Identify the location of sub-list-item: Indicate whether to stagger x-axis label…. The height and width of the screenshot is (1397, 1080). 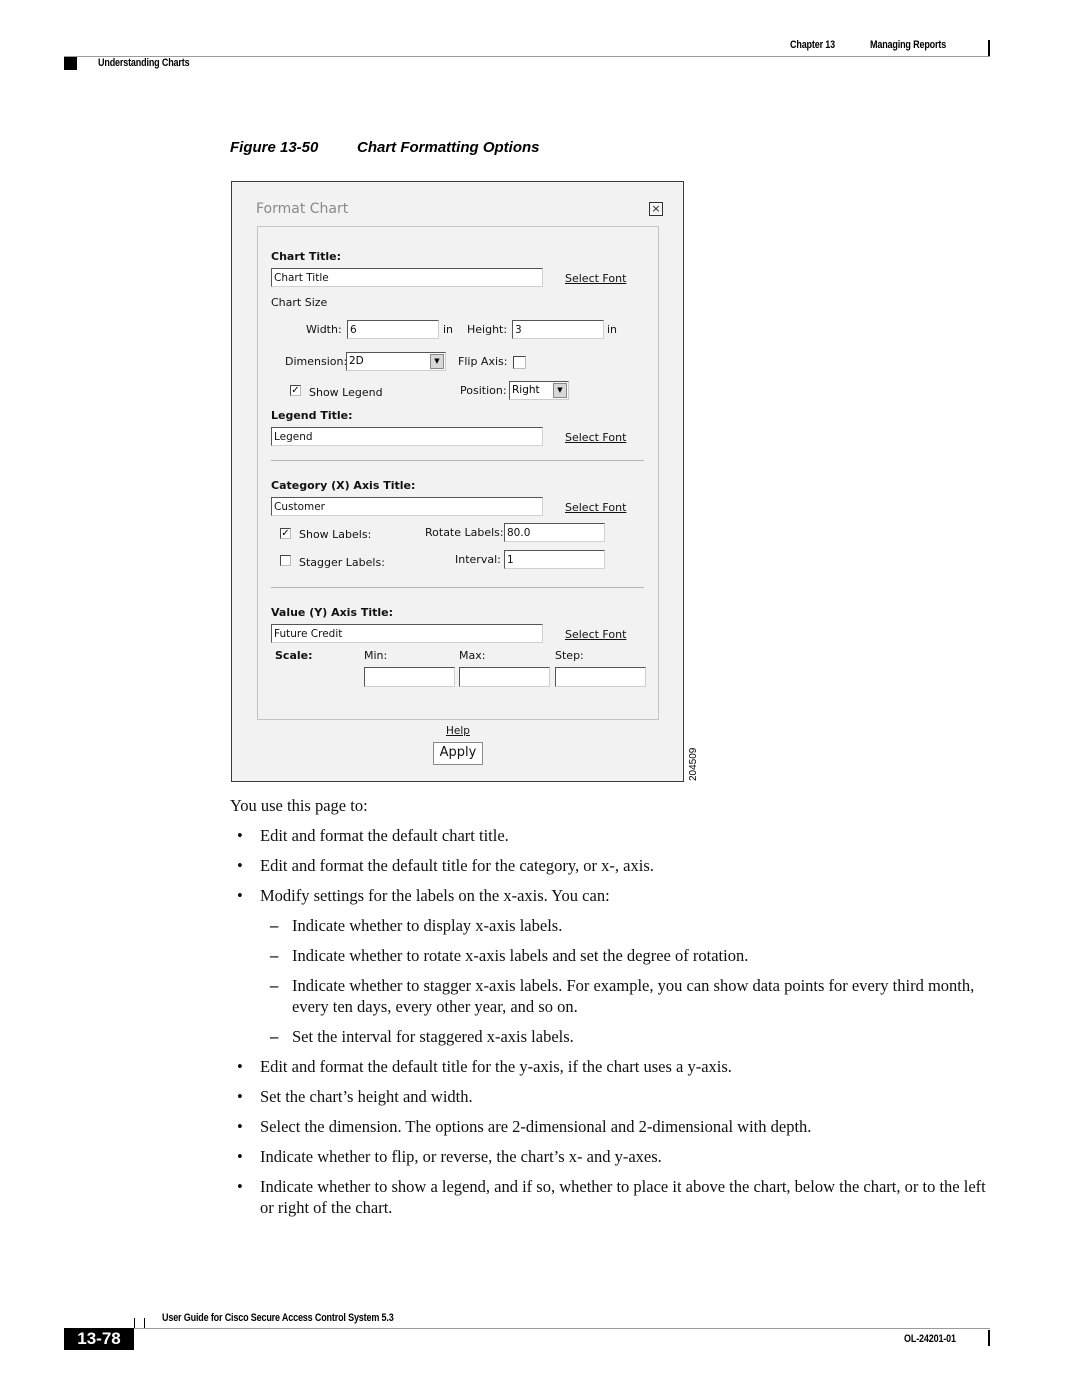
(633, 996).